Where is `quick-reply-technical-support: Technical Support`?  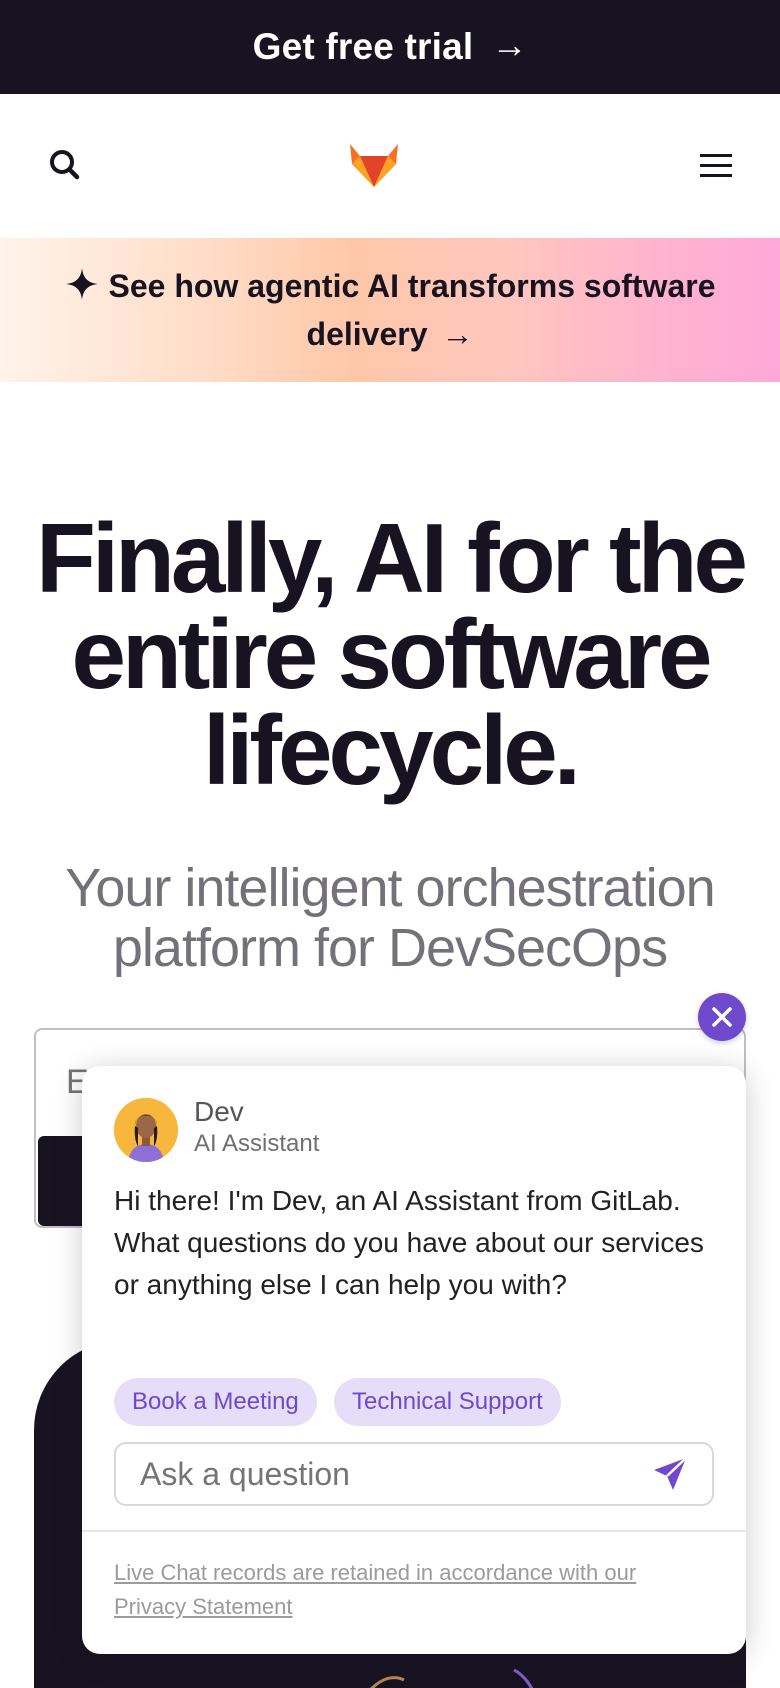
quick-reply-technical-support: Technical Support is located at coordinates (447, 1402).